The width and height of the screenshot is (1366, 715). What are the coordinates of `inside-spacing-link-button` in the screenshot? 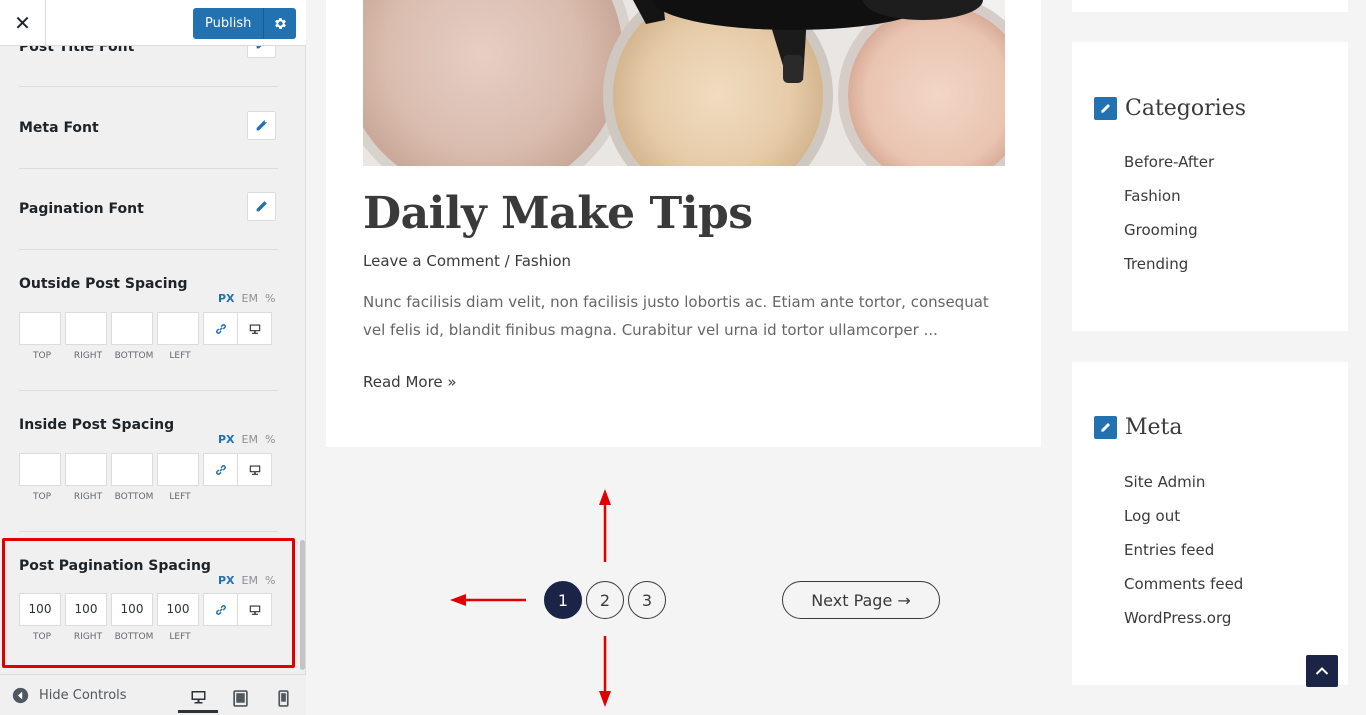 It's located at (220, 469).